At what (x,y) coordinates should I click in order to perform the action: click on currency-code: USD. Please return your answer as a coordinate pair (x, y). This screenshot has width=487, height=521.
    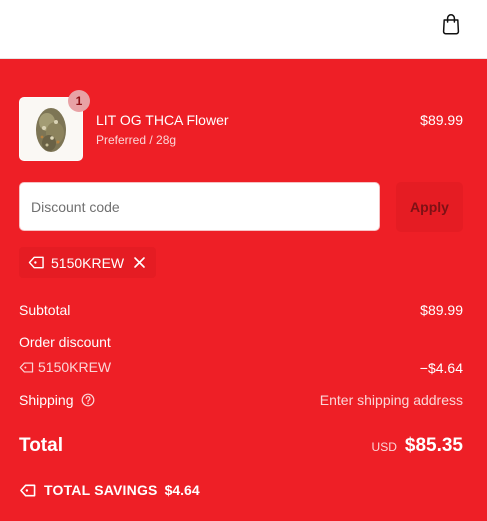
    Looking at the image, I should click on (384, 447).